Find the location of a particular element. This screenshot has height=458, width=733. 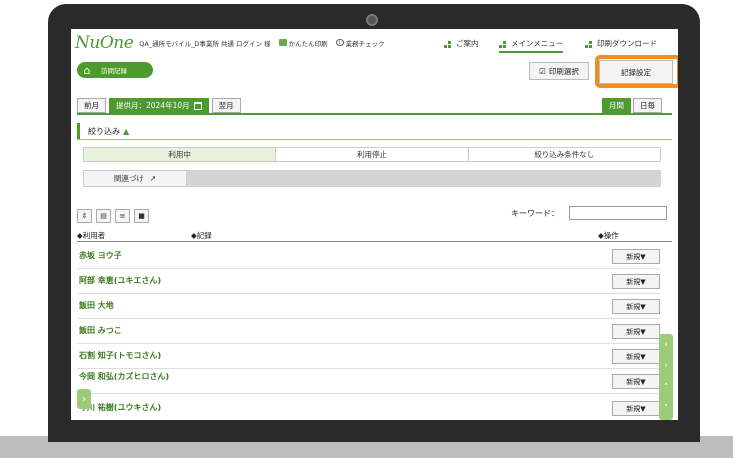

csv-icon: ▤ is located at coordinates (103, 216).